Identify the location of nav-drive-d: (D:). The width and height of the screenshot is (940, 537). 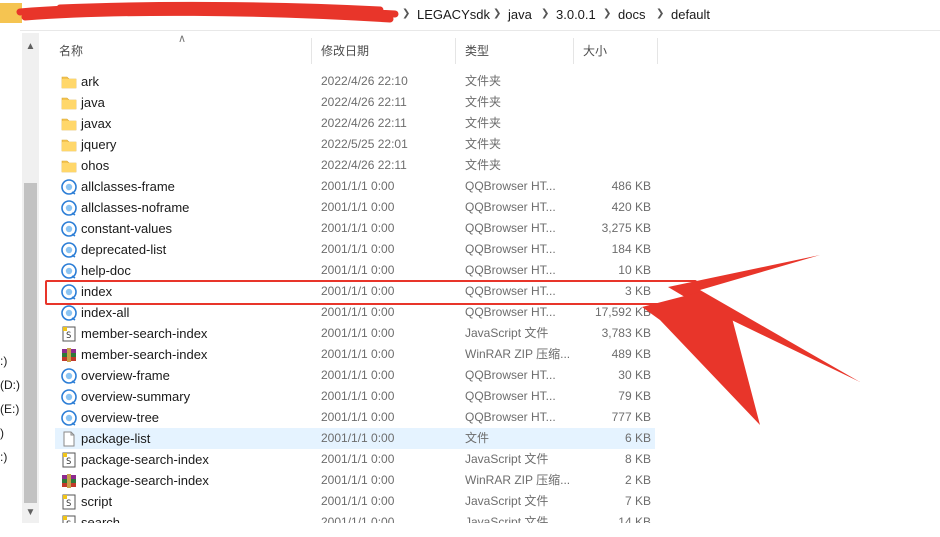
(10, 385).